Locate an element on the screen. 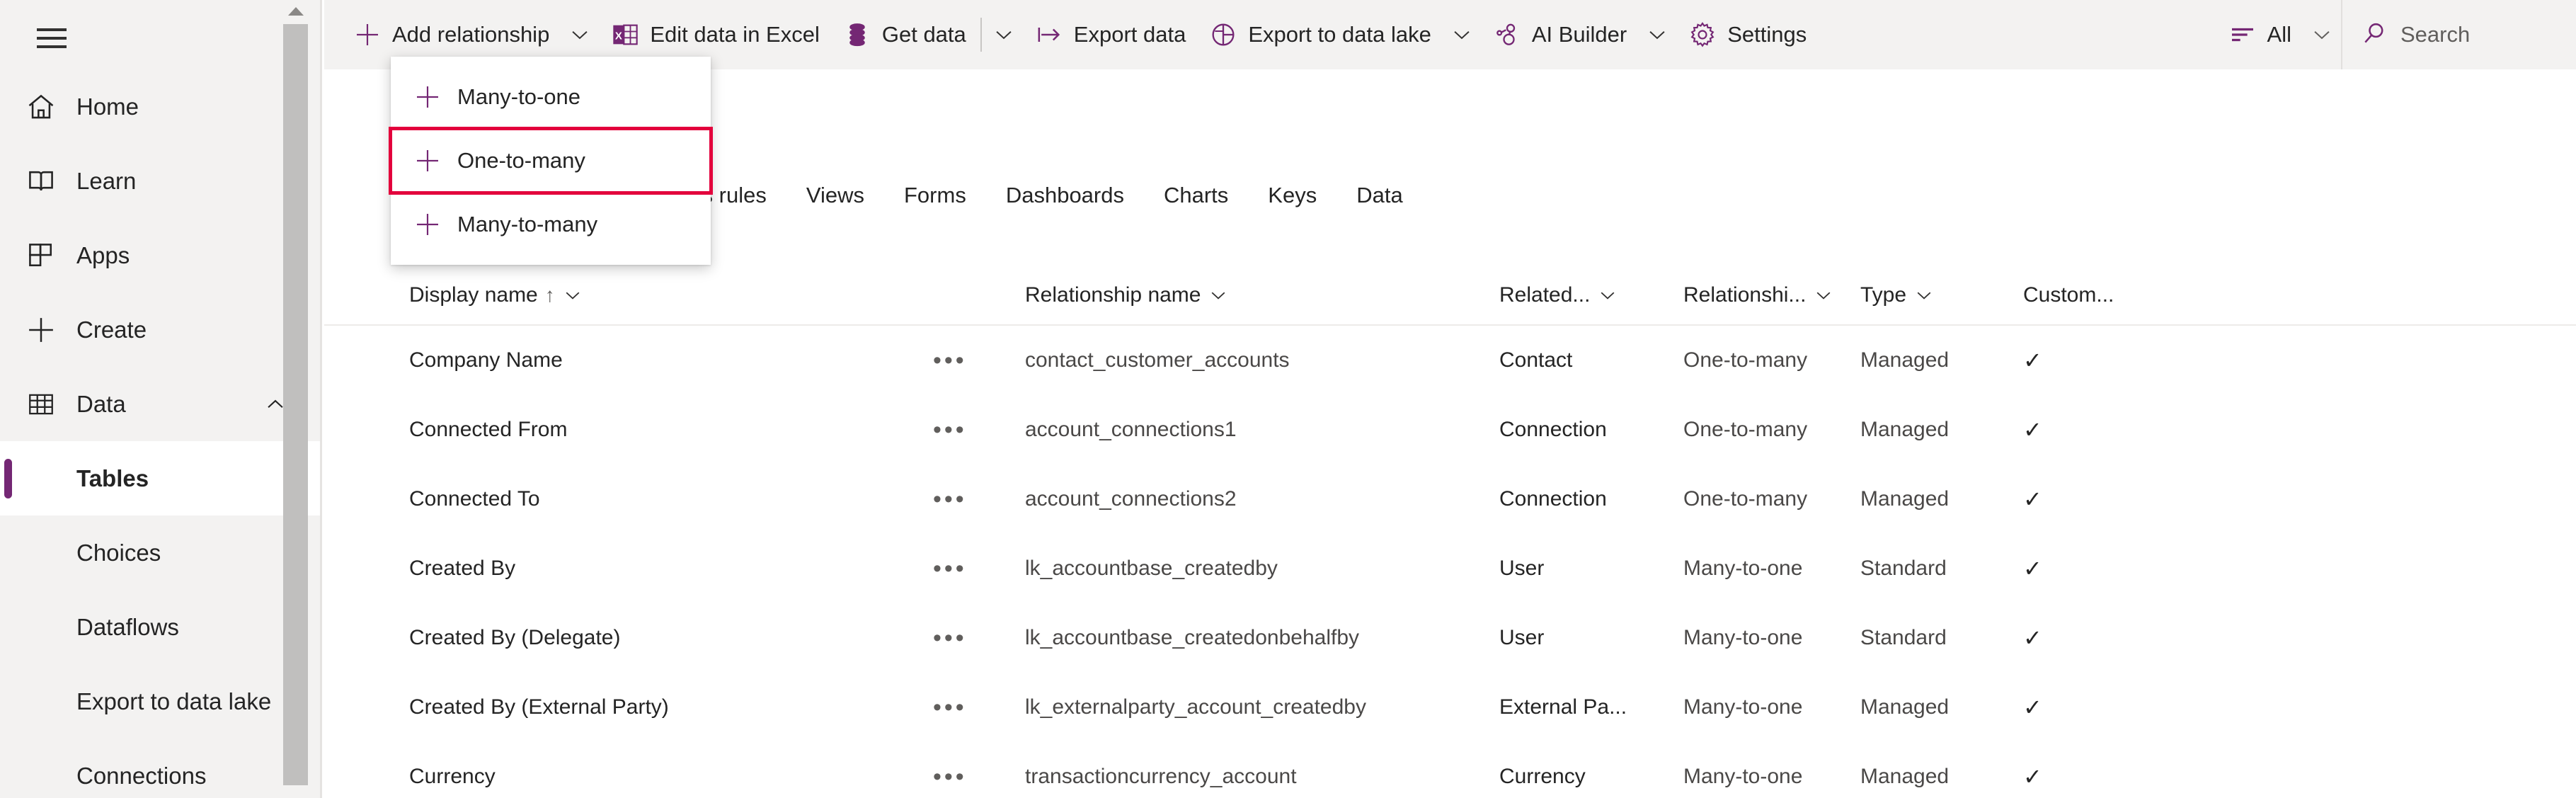 This screenshot has width=2576, height=798. column-header-label: Display name is located at coordinates (473, 295).